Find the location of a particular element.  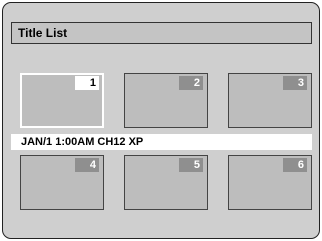

title-thumbnail-6: 6 is located at coordinates (270, 182).